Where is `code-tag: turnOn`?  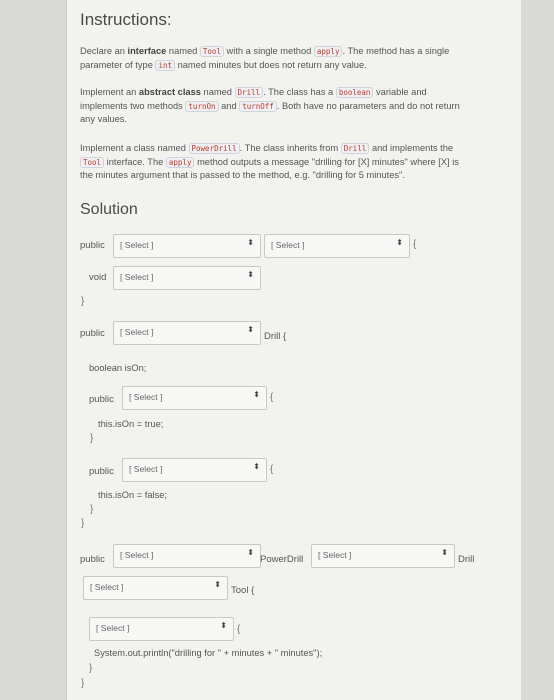 code-tag: turnOn is located at coordinates (202, 106).